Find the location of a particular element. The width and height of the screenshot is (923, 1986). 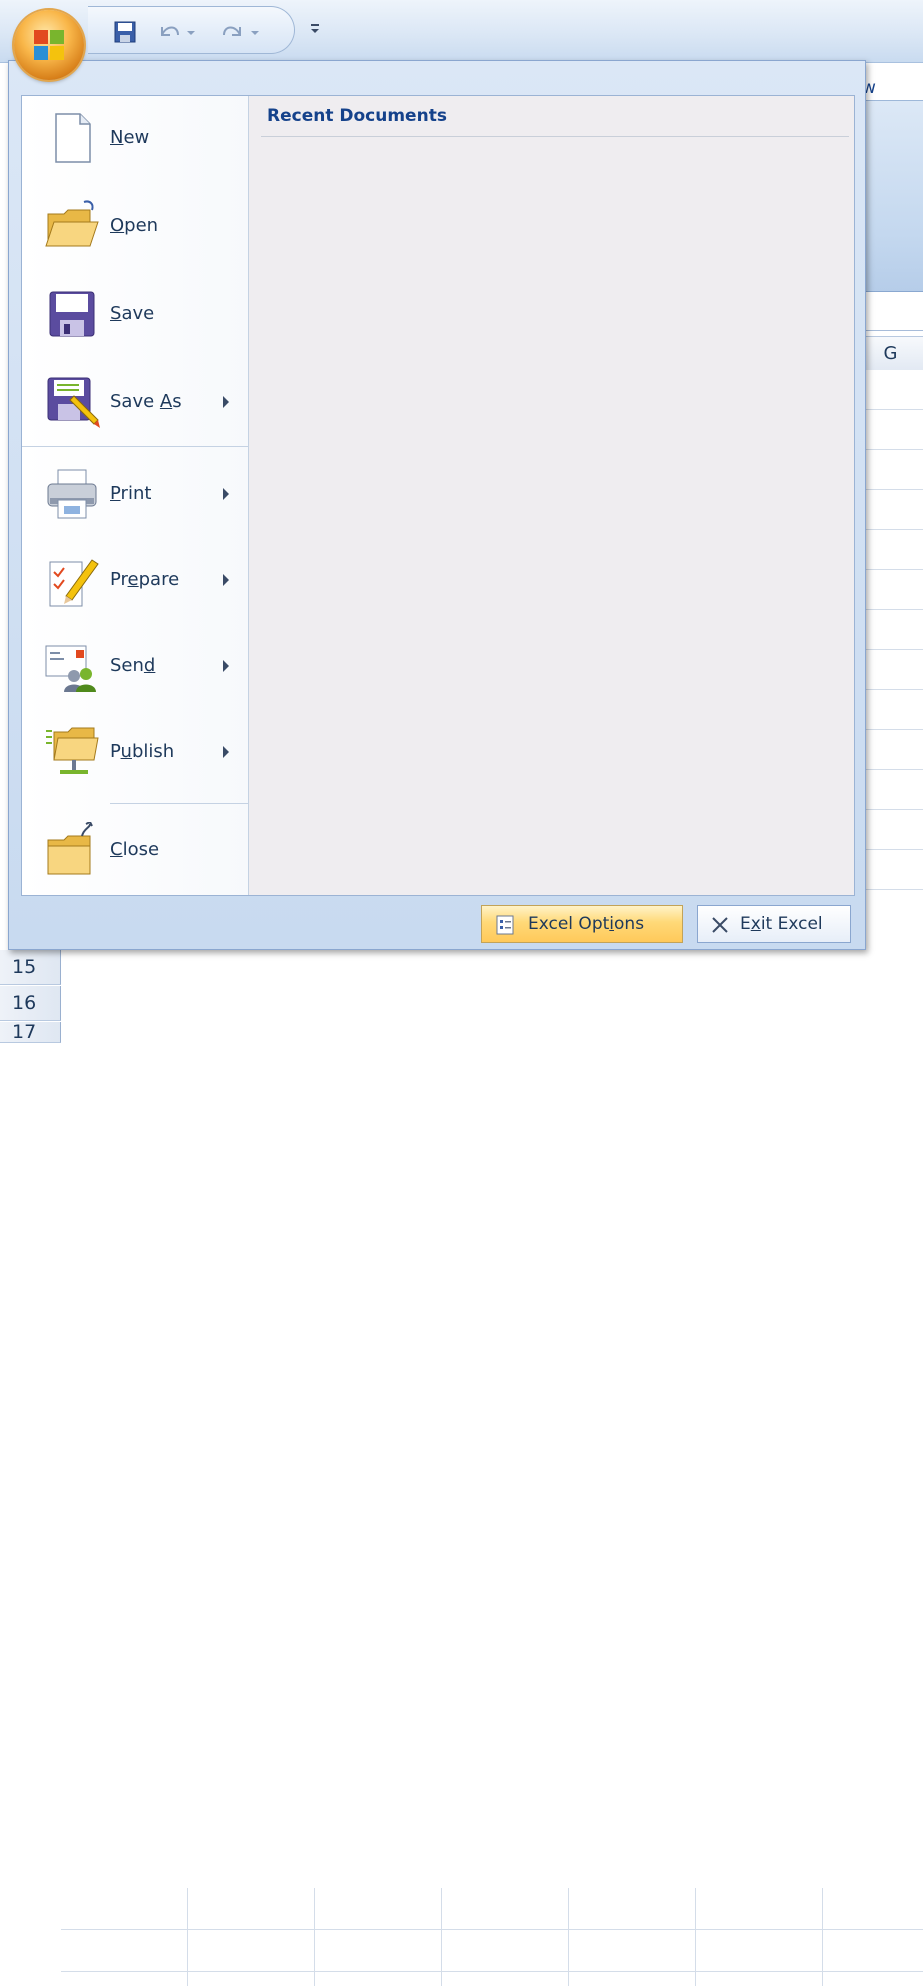

menu-item-label: Publish is located at coordinates (142, 751).